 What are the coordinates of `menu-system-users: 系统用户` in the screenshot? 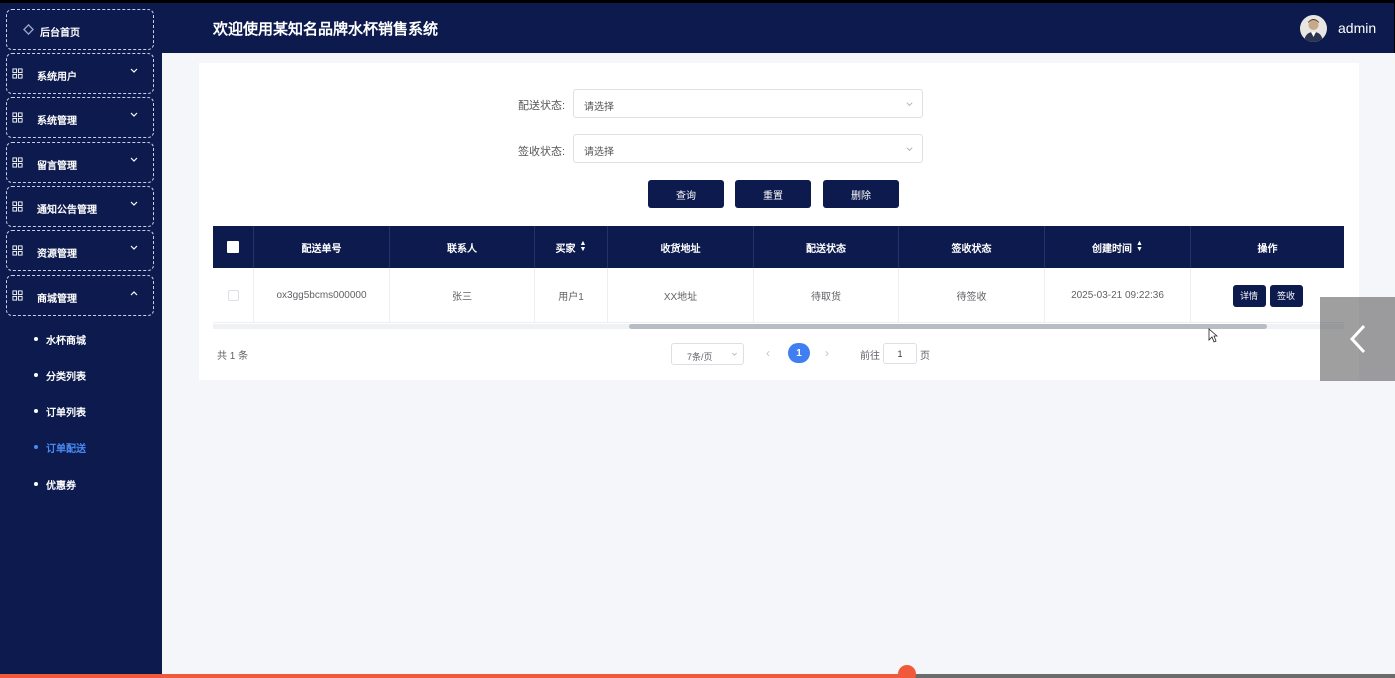 It's located at (80, 73).